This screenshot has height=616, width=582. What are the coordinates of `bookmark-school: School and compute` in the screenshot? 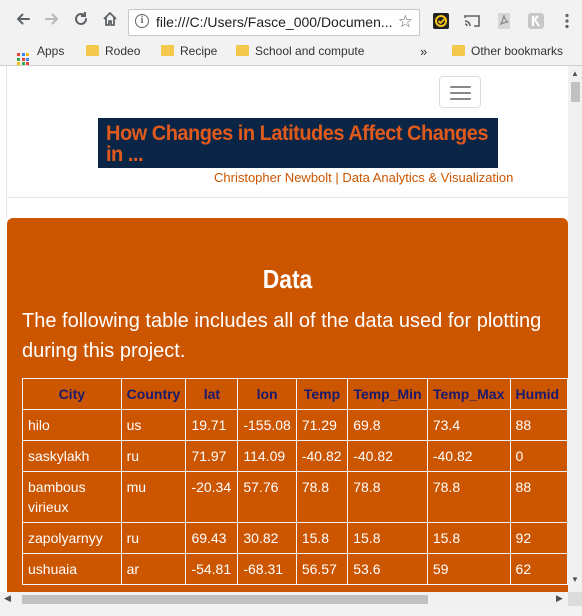 It's located at (300, 51).